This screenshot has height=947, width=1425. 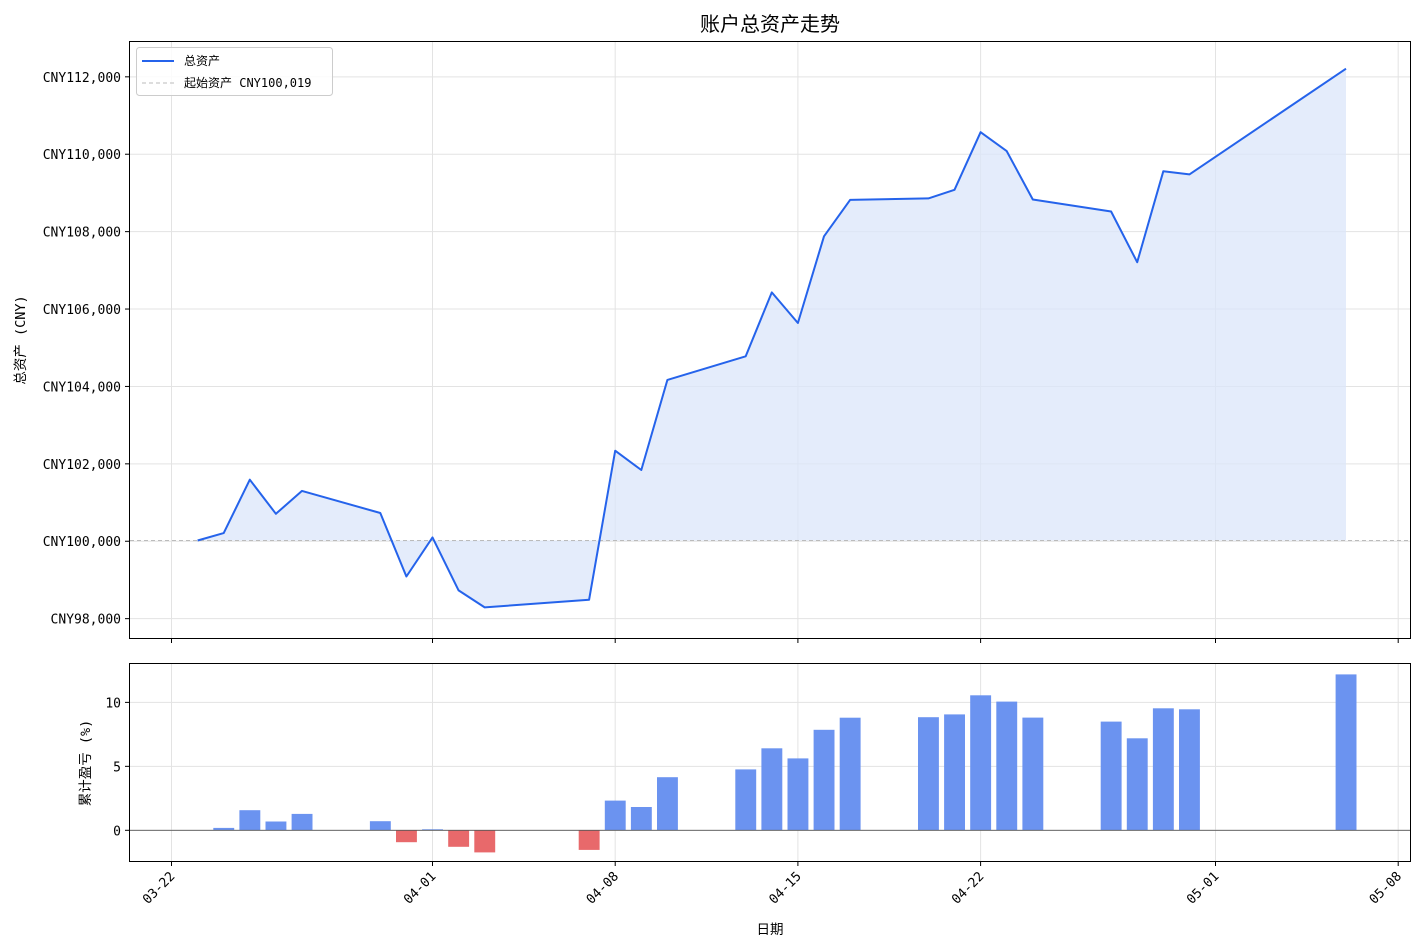 I want to click on legend: 总资产 起始资产 CNY100,019, so click(x=234, y=71).